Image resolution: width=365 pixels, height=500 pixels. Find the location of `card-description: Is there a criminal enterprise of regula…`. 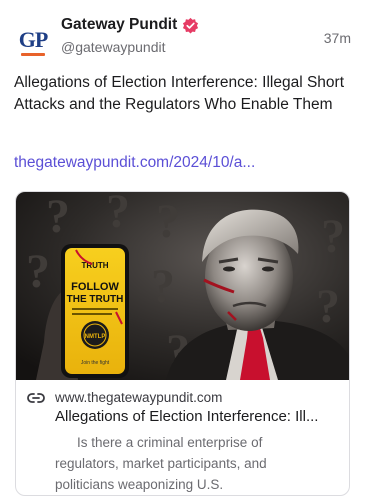

card-description: Is there a criminal enterprise of regula… is located at coordinates (161, 463).